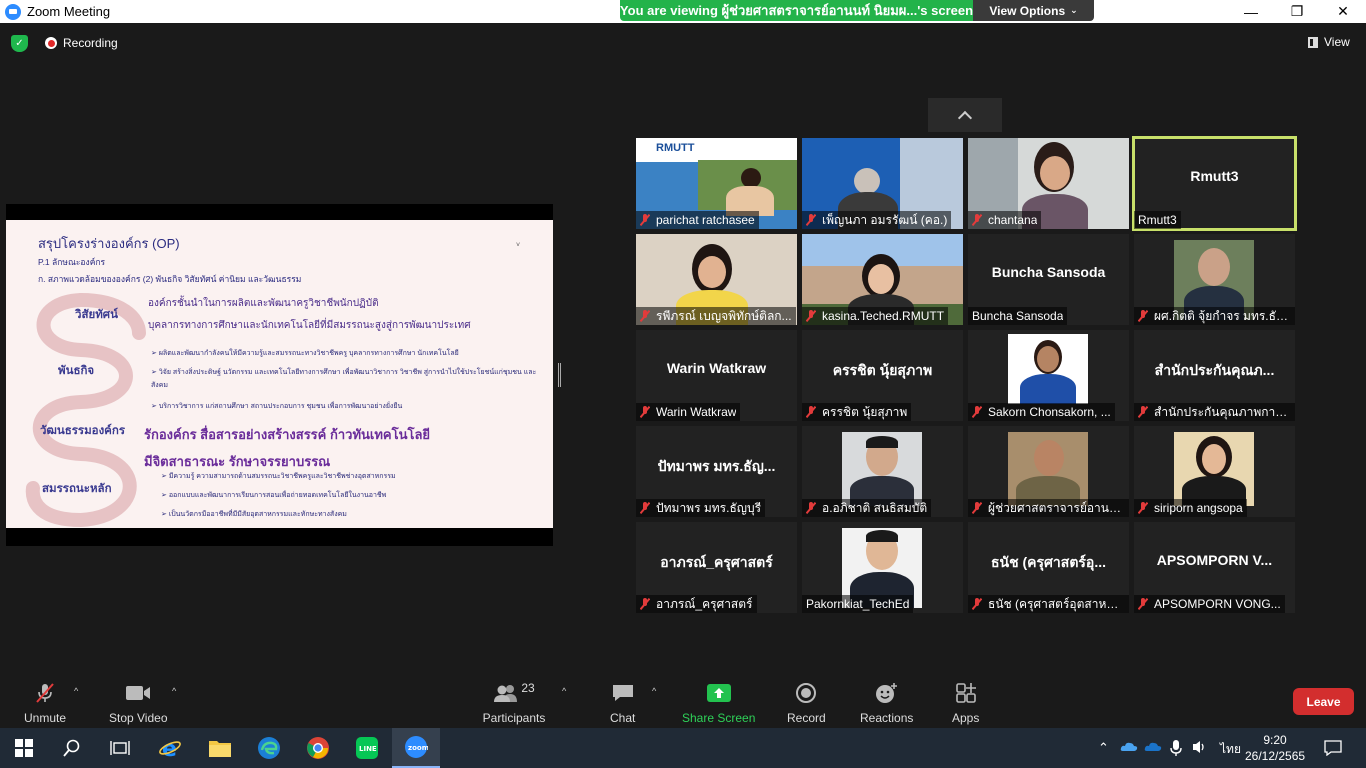 This screenshot has height=768, width=1366. What do you see at coordinates (965, 115) in the screenshot?
I see `gallery-page-up-button` at bounding box center [965, 115].